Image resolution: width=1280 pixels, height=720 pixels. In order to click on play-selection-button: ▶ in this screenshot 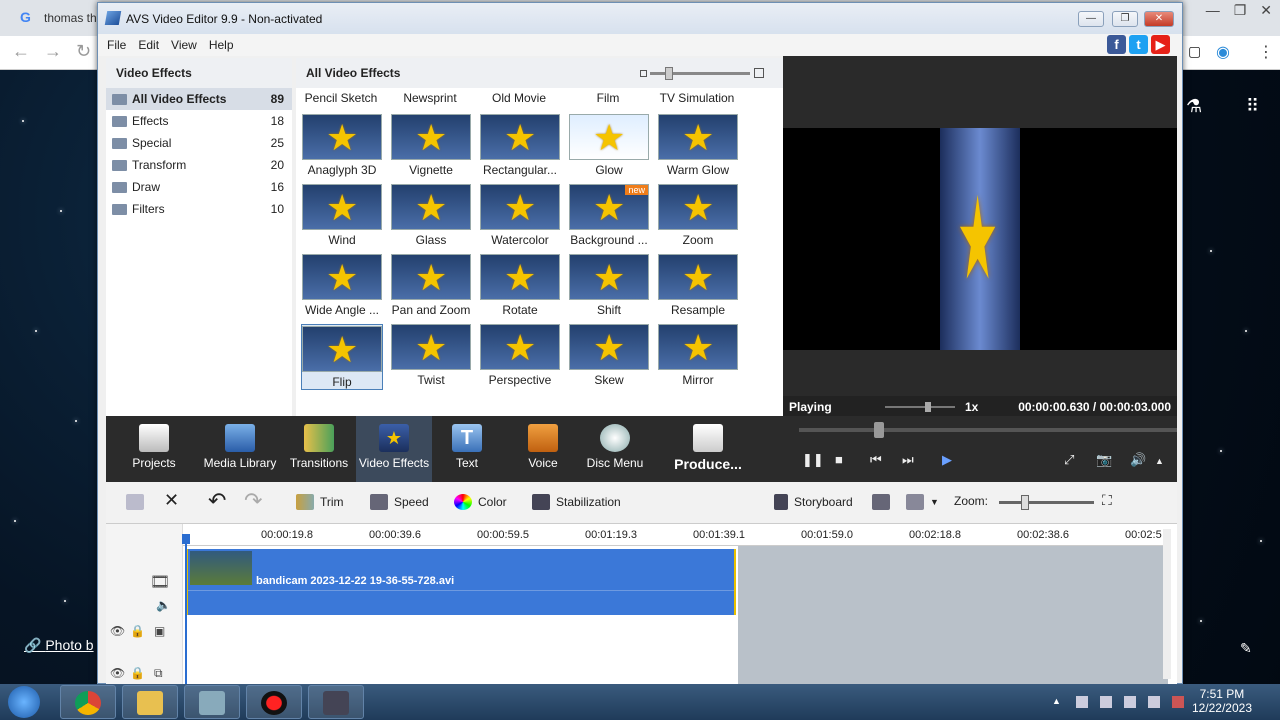, I will do `click(947, 460)`.